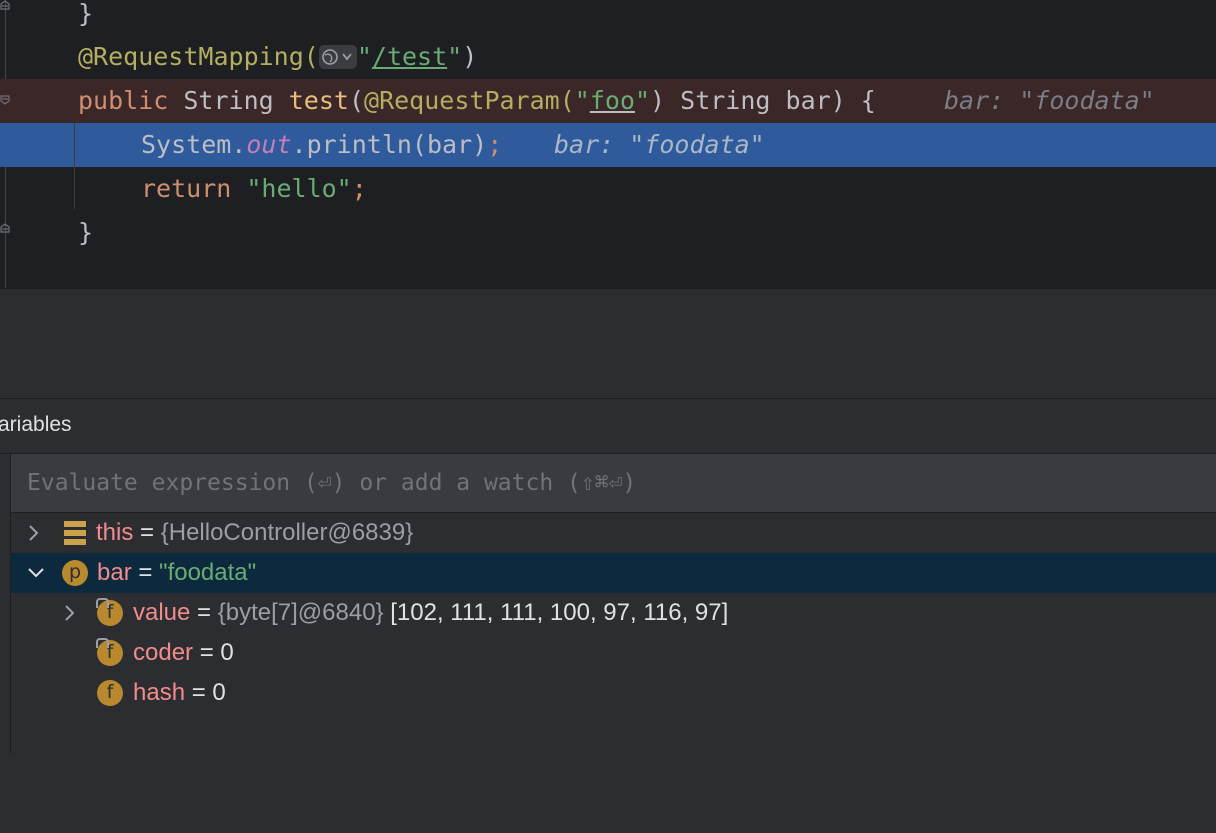  What do you see at coordinates (608, 57) in the screenshot?
I see `code-line-request-mapping: @RequestMapping("/test")` at bounding box center [608, 57].